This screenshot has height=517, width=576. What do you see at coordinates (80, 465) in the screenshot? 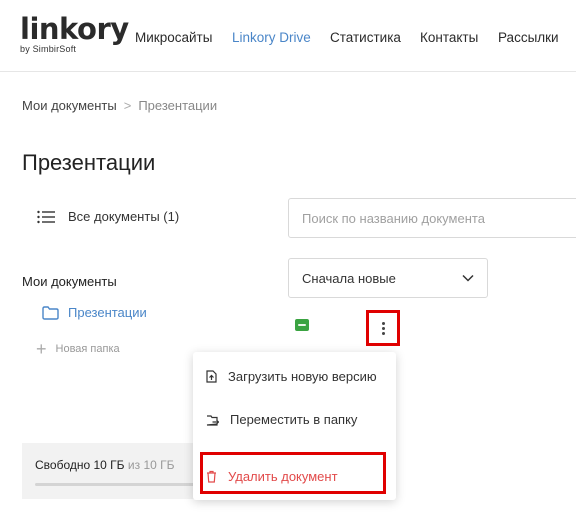
I see `storage-free: Свободно 10 ГБ` at bounding box center [80, 465].